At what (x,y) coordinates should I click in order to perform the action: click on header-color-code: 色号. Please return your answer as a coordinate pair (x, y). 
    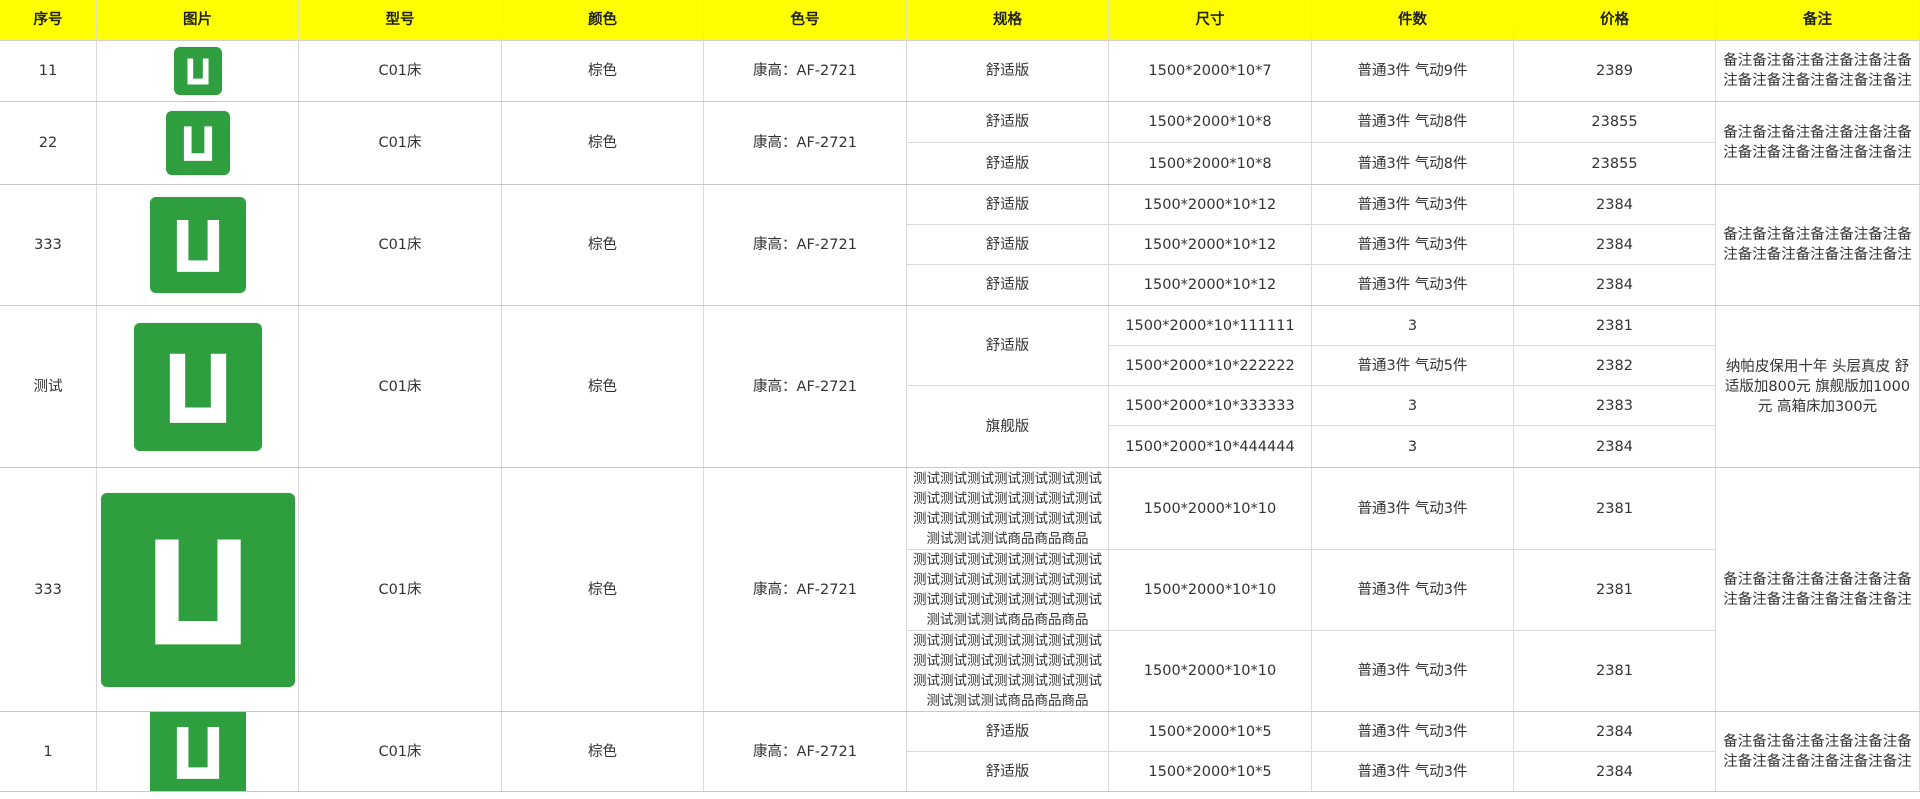
    Looking at the image, I should click on (805, 20).